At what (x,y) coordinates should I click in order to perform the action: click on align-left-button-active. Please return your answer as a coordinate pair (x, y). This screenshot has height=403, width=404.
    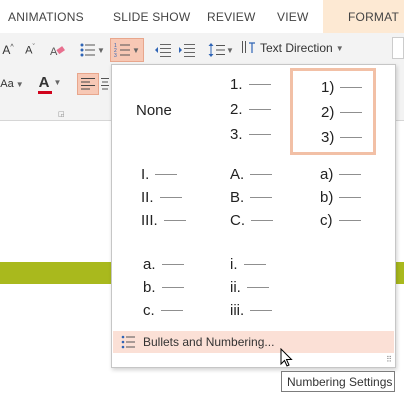
    Looking at the image, I should click on (88, 84).